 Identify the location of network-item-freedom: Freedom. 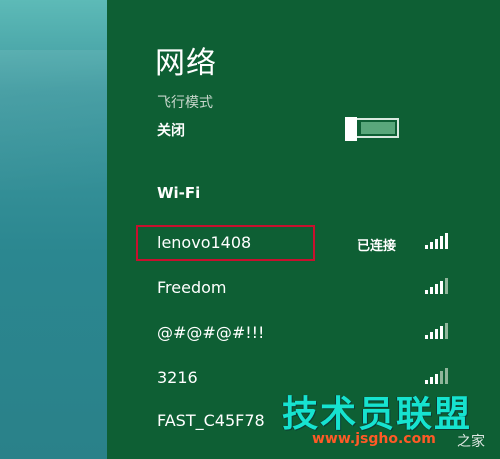
(303, 287).